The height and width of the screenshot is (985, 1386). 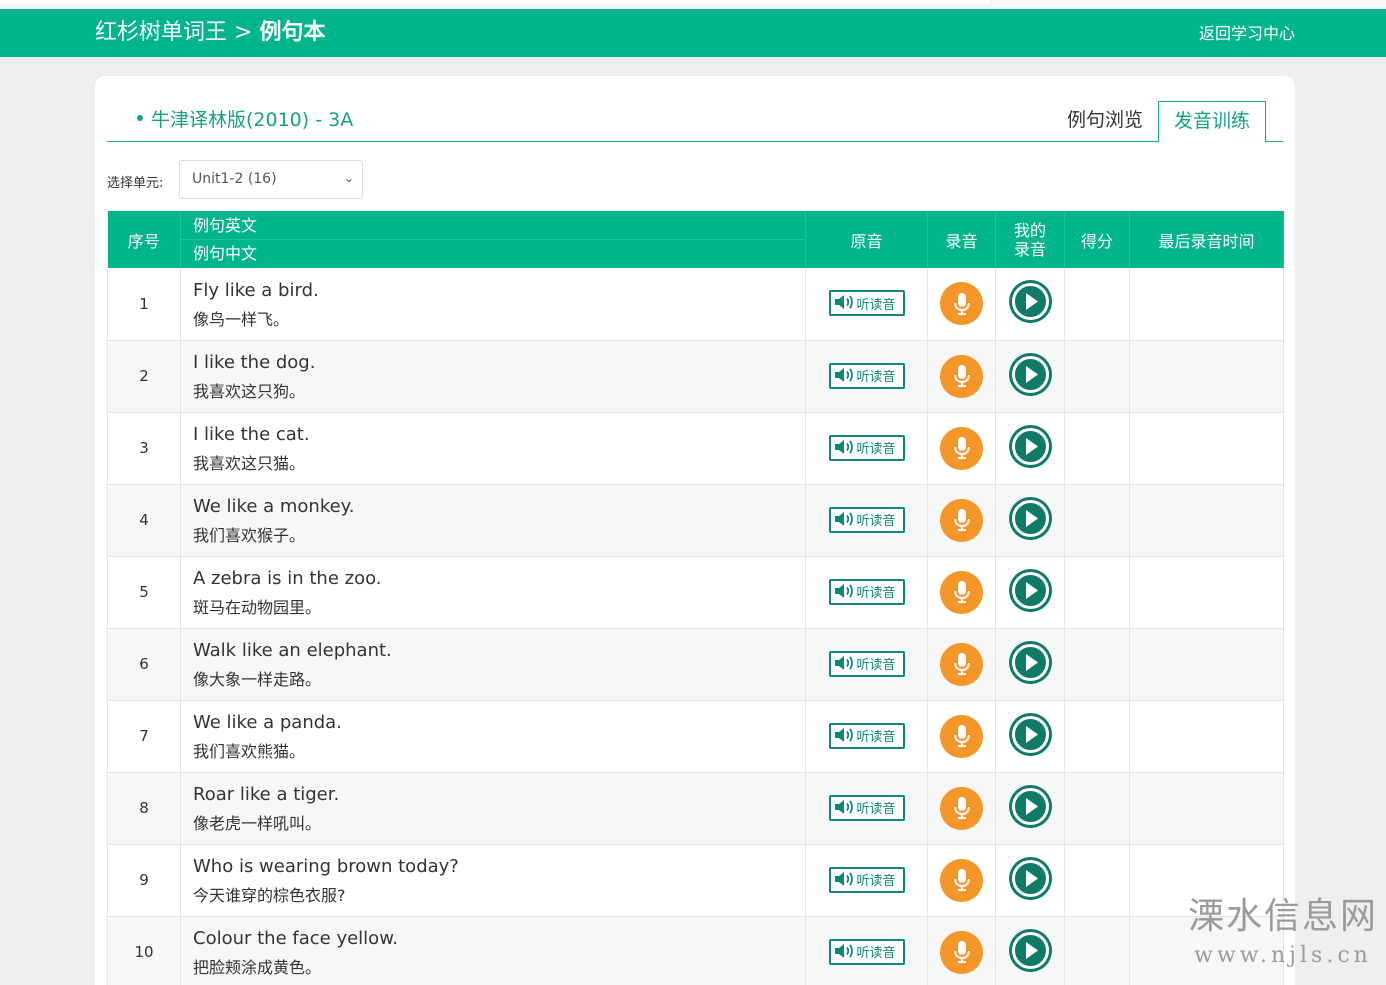 What do you see at coordinates (1212, 122) in the screenshot?
I see `tab-pronunciation-practice: 发音训练` at bounding box center [1212, 122].